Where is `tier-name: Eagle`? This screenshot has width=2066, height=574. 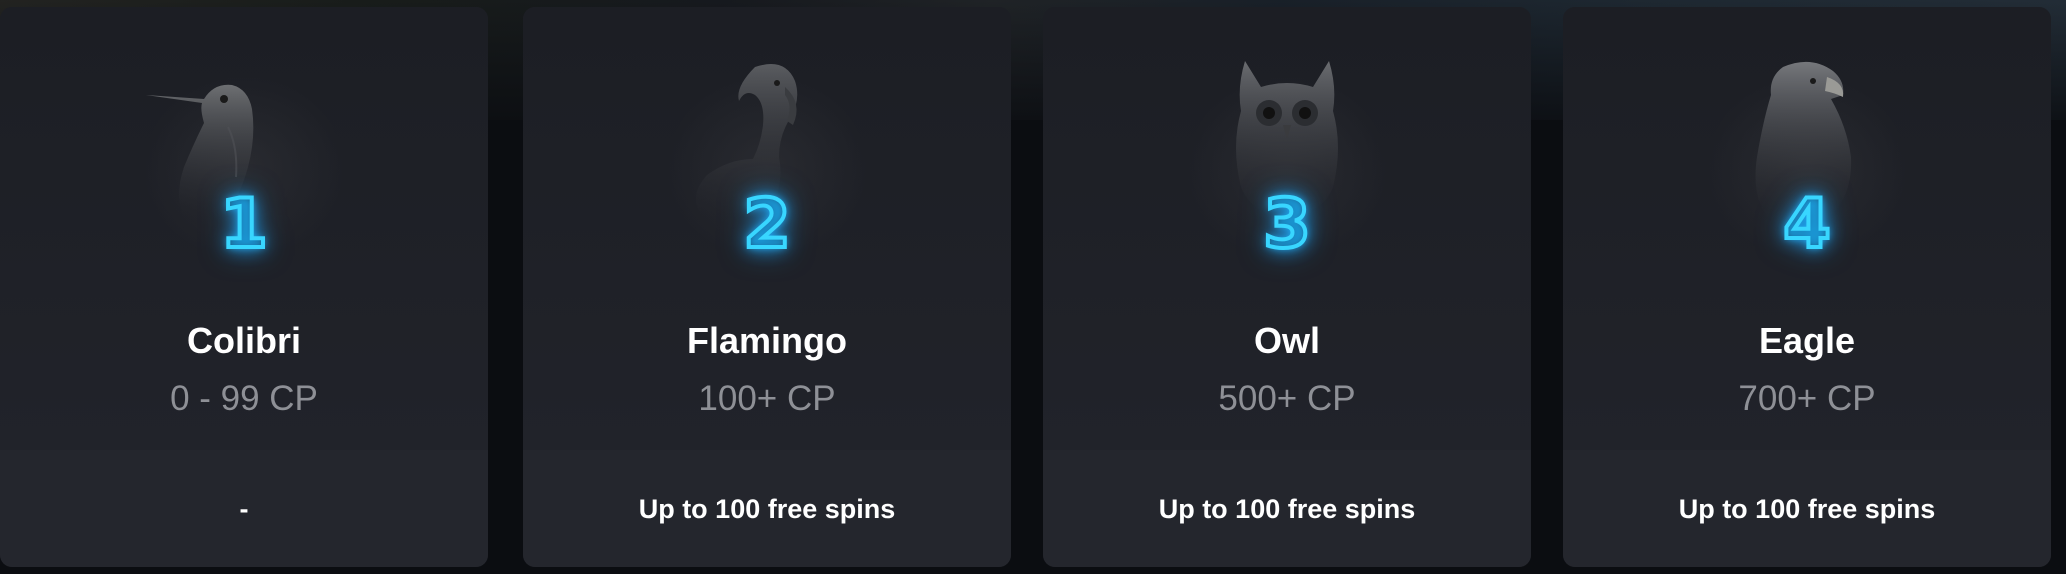 tier-name: Eagle is located at coordinates (1807, 340).